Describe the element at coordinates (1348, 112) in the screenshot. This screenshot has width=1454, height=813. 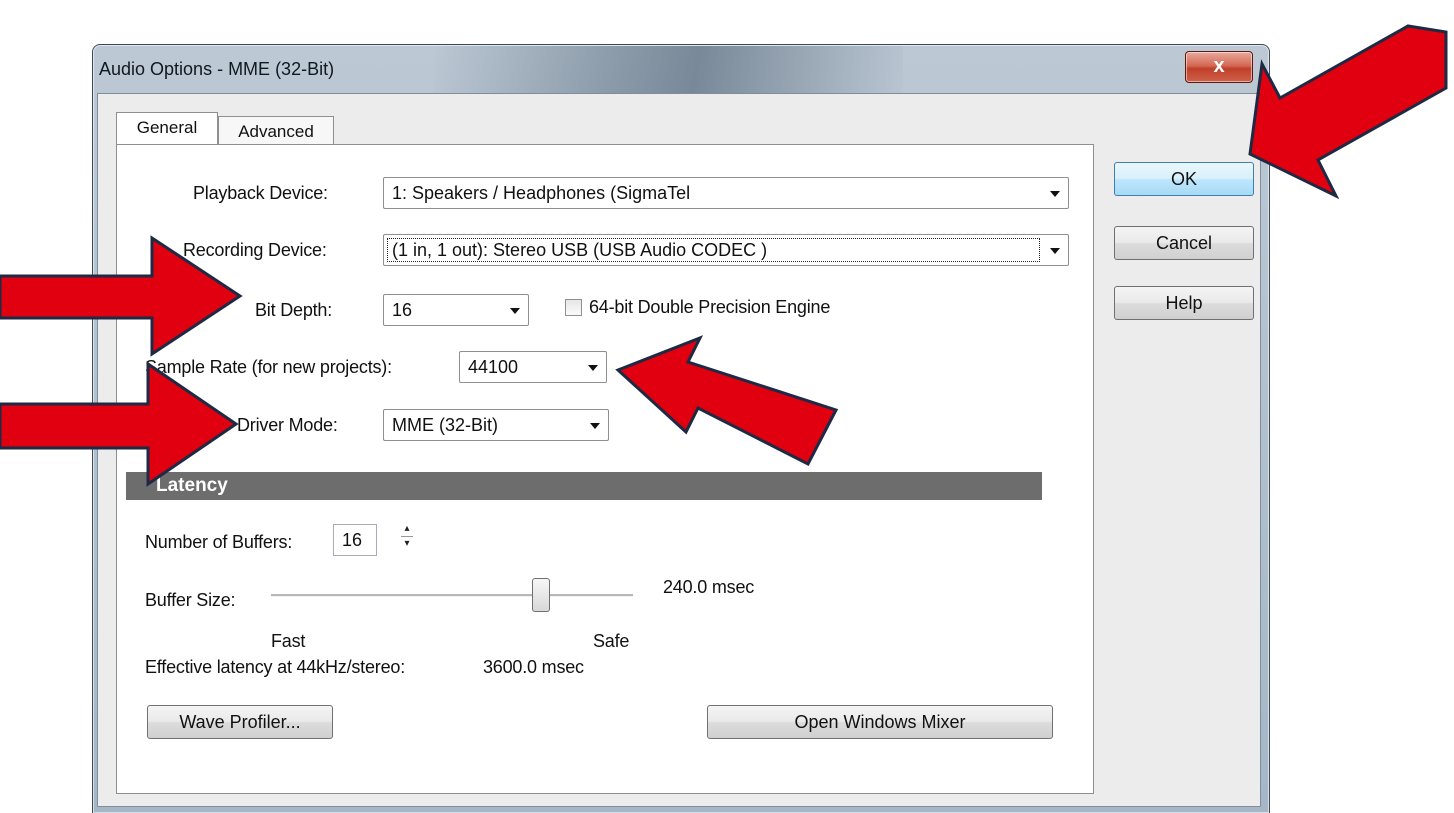
I see `arrow-to-ok` at that location.